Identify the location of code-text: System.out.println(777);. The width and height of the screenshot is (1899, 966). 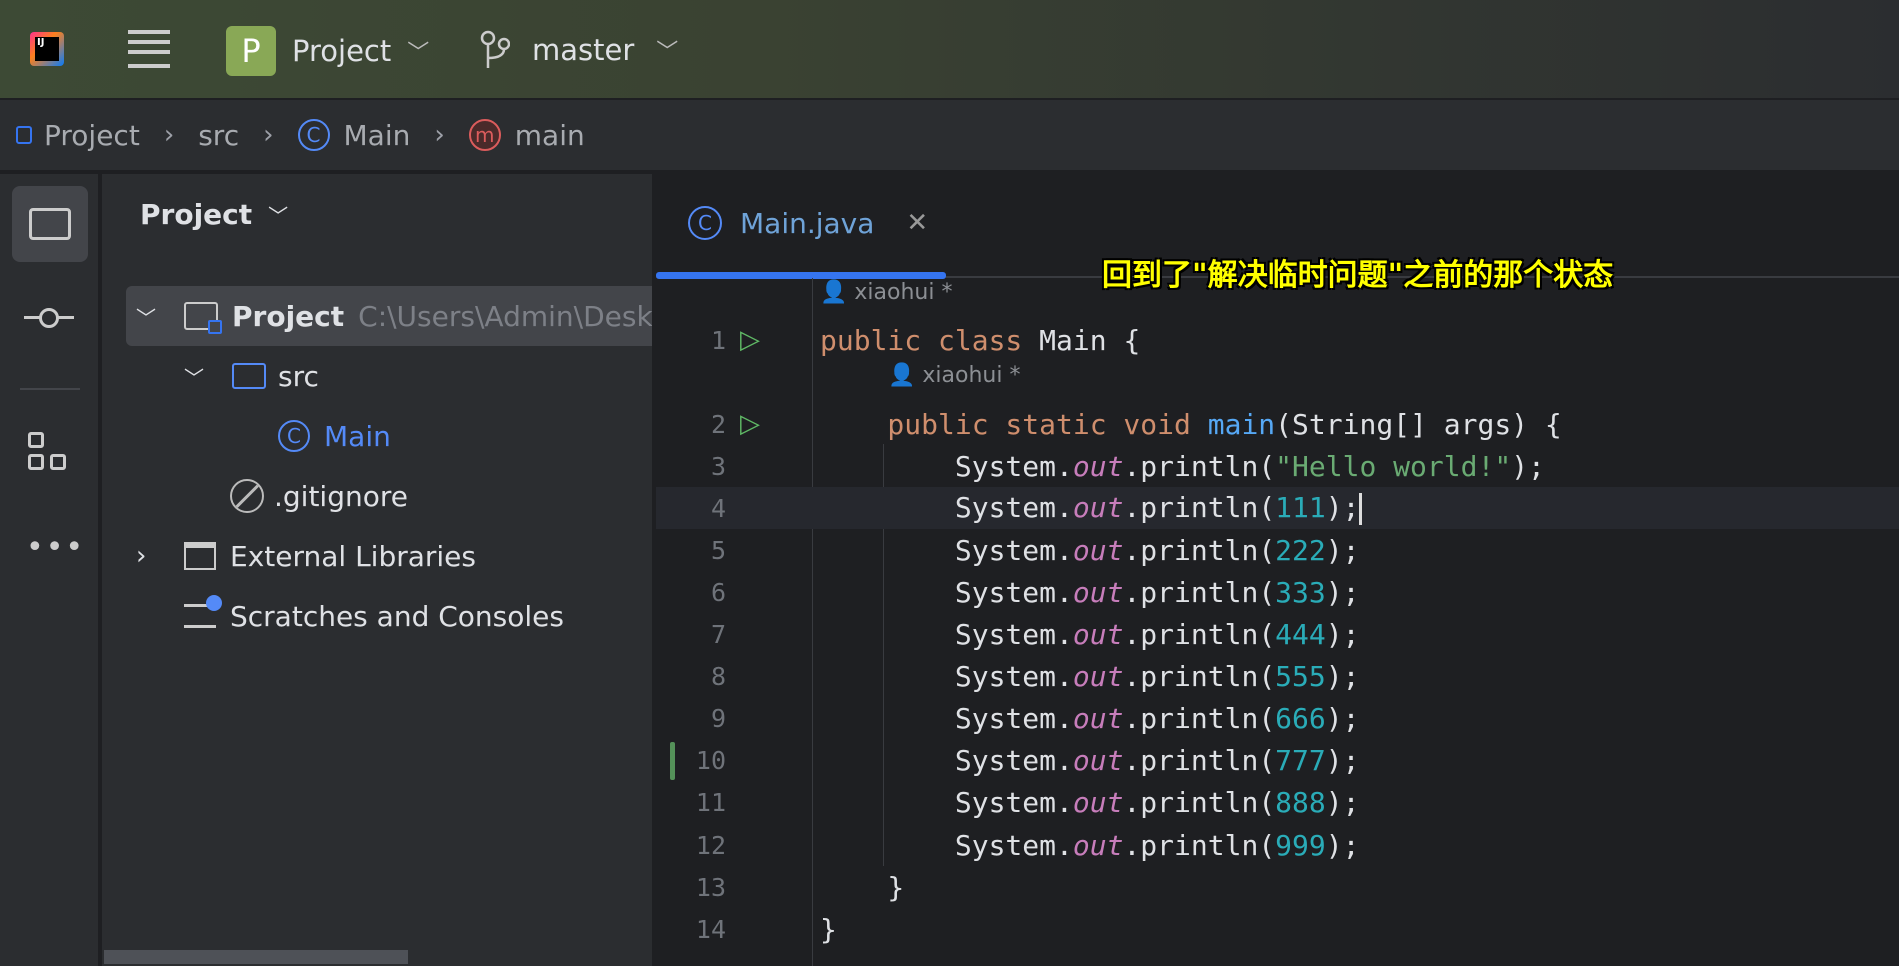
(1090, 761).